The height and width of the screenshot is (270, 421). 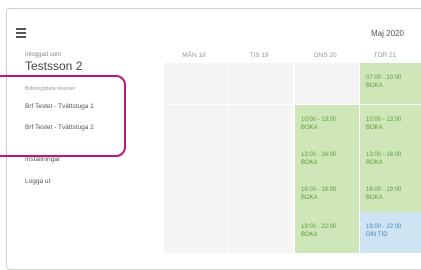 I want to click on highlight-annotation-frame, so click(x=63, y=116).